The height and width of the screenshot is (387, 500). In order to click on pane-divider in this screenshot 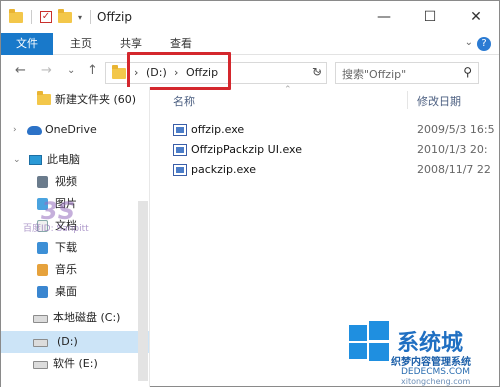, I will do `click(149, 237)`.